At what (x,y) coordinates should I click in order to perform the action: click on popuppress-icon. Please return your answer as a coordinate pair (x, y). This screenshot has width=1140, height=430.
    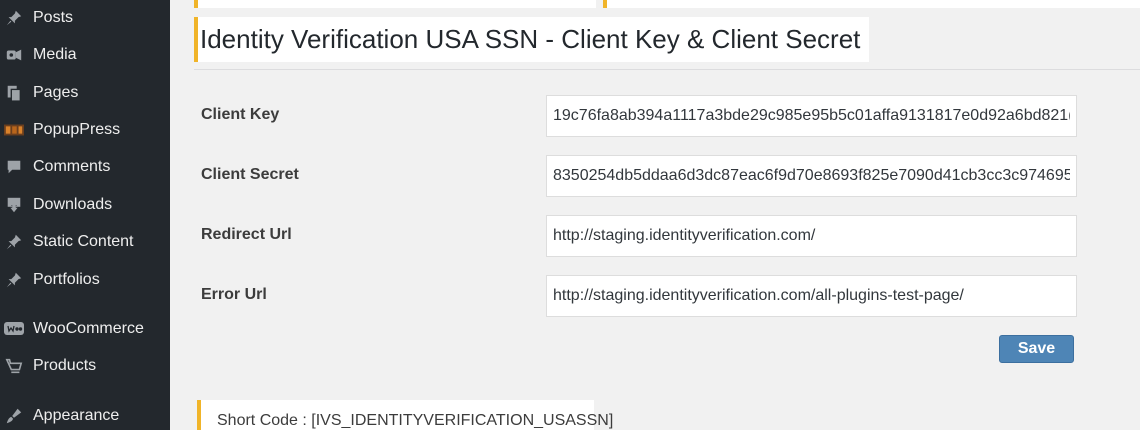
    Looking at the image, I should click on (14, 130).